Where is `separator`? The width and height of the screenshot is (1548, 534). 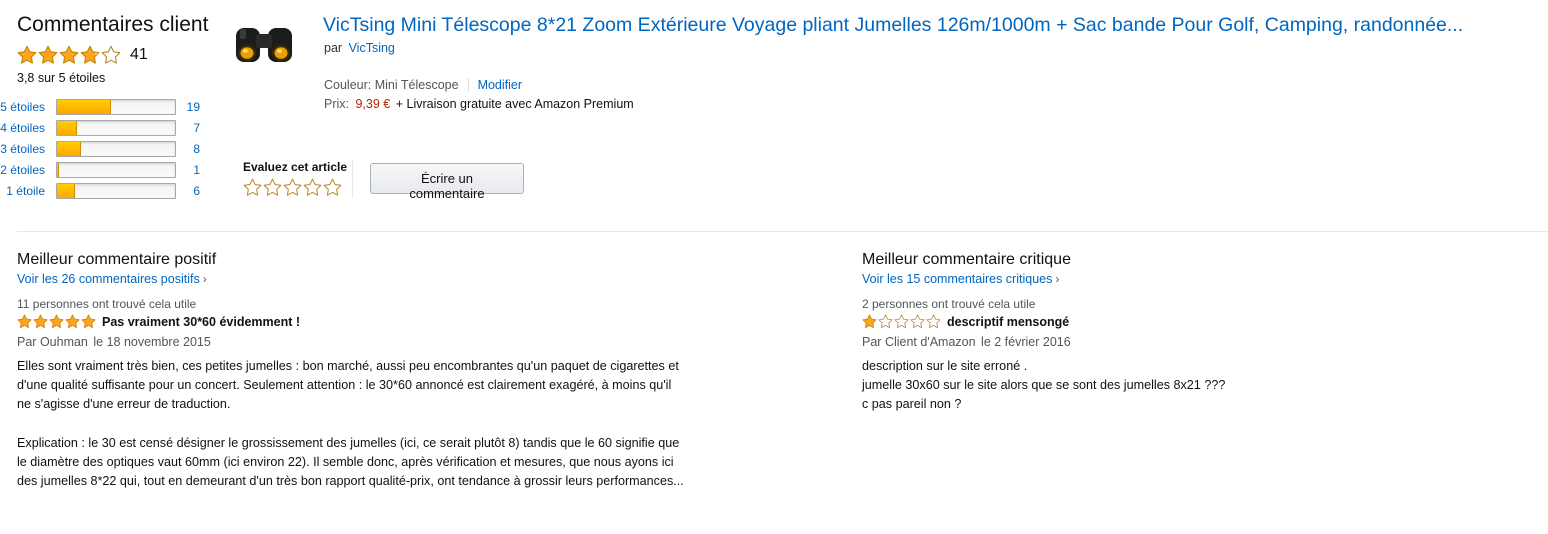
separator is located at coordinates (468, 85).